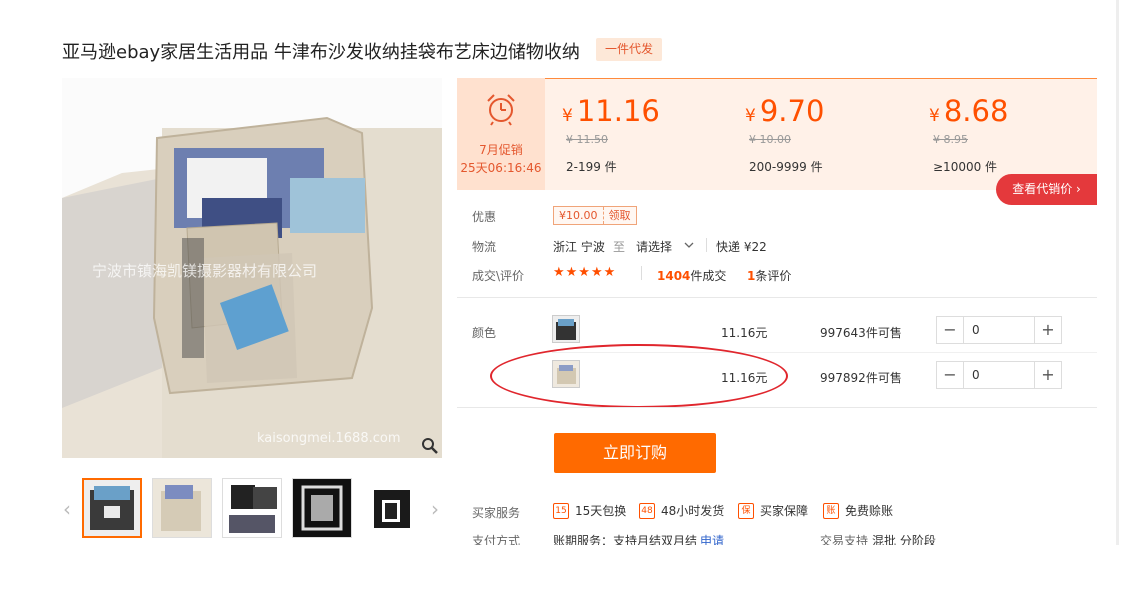 The width and height of the screenshot is (1132, 600). Describe the element at coordinates (965, 167) in the screenshot. I see `quantity-range: ≥10000 件` at that location.